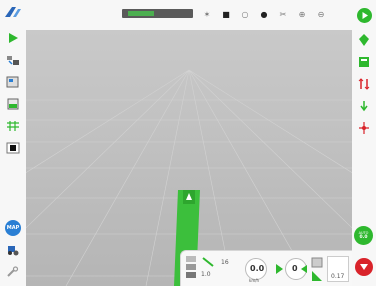 Image resolution: width=376 pixels, height=286 pixels. I want to click on top-bar: ✶ ■ ○ ● ✂ ⊕ ⊖, so click(188, 15).